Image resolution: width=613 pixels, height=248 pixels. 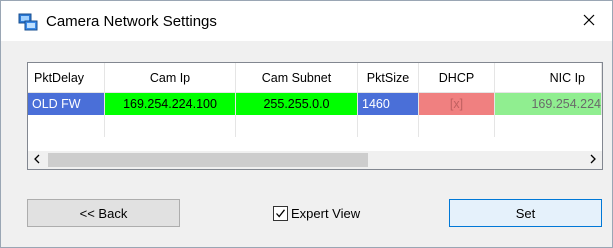 I want to click on window-title: Camera Network Settings, so click(x=131, y=21).